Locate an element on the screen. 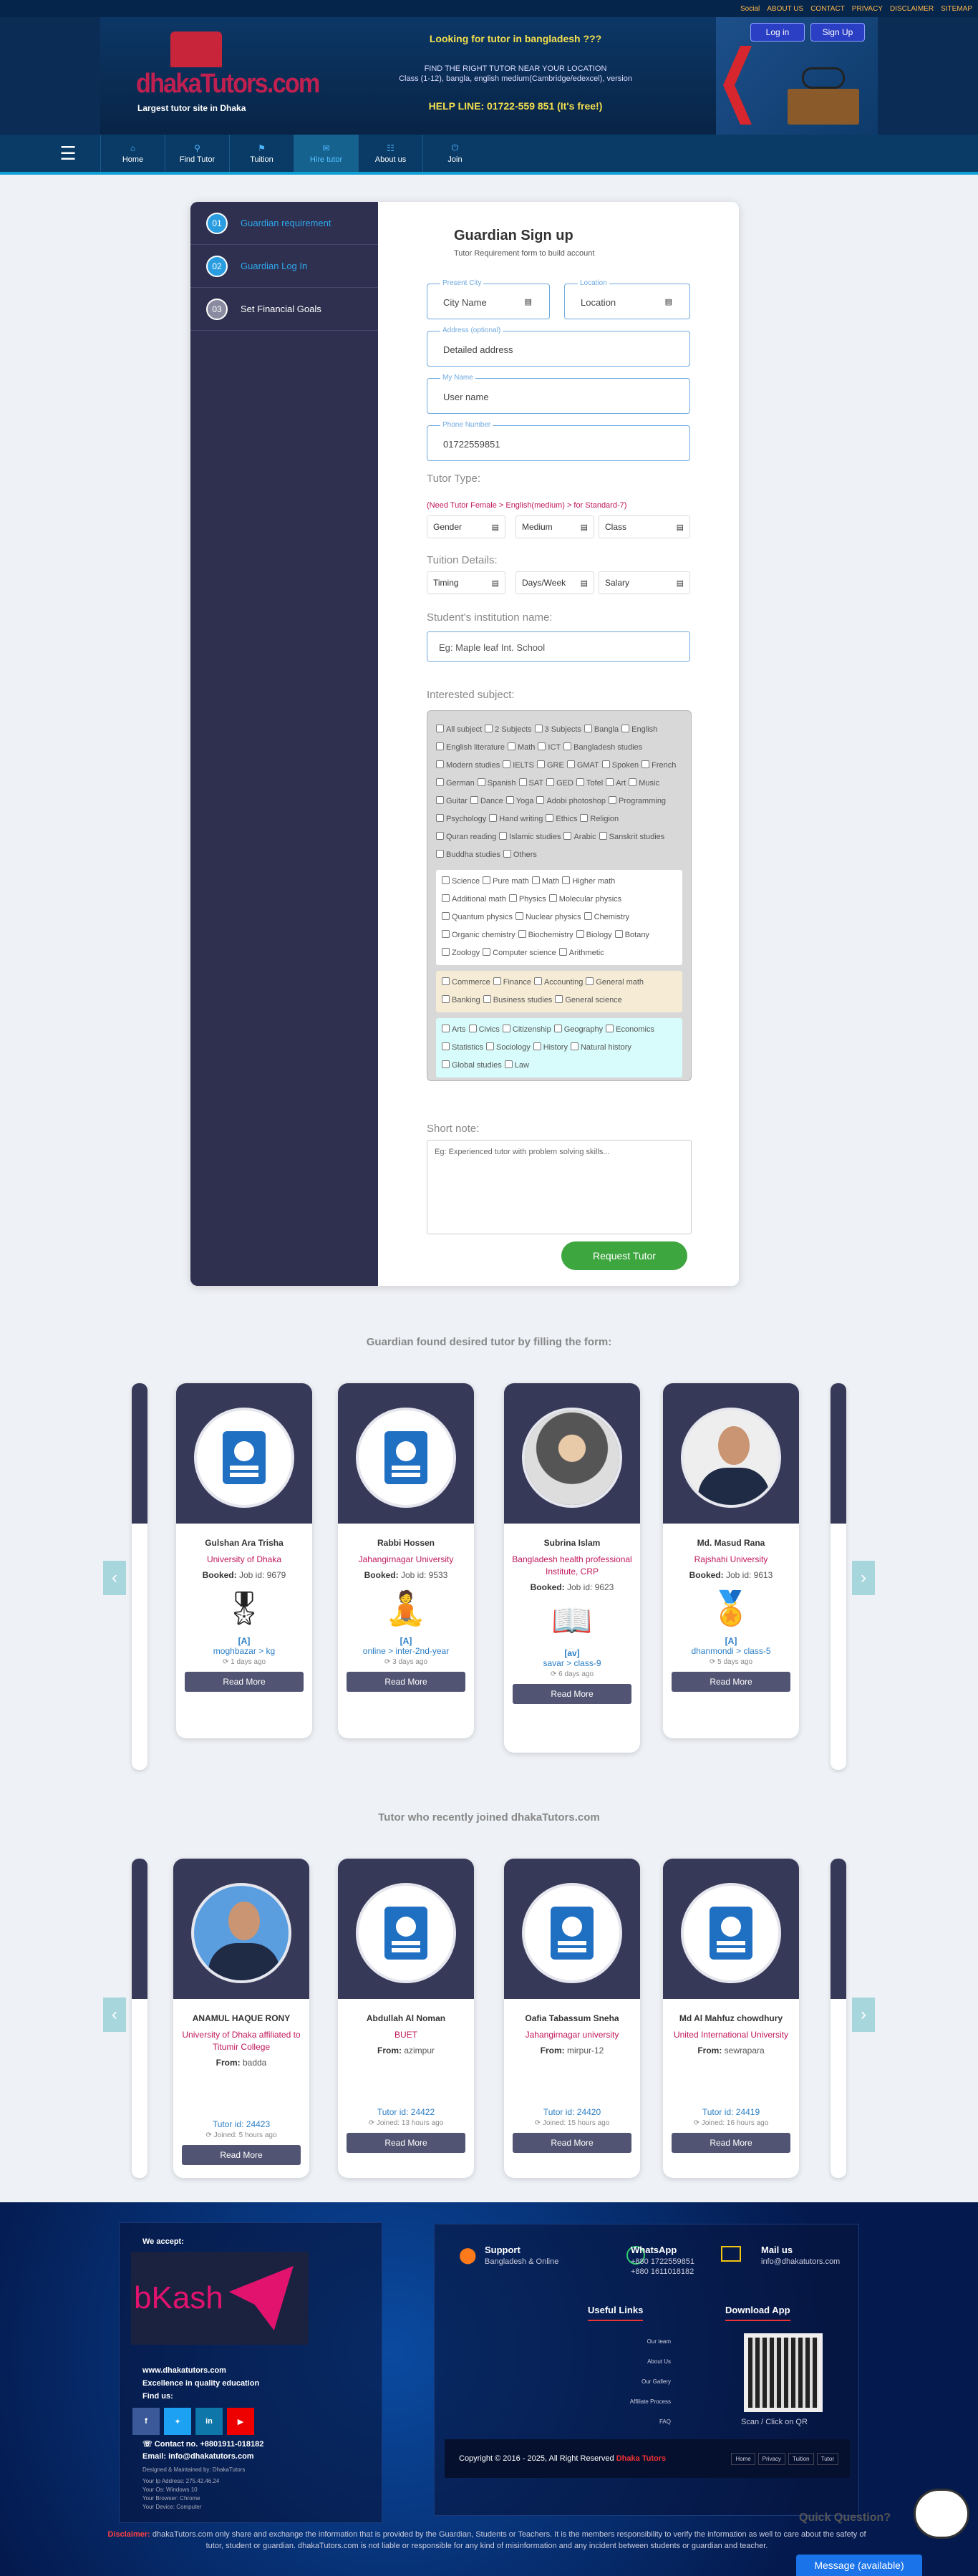 Image resolution: width=978 pixels, height=2576 pixels. checkbox-arabic: Arabic is located at coordinates (580, 837).